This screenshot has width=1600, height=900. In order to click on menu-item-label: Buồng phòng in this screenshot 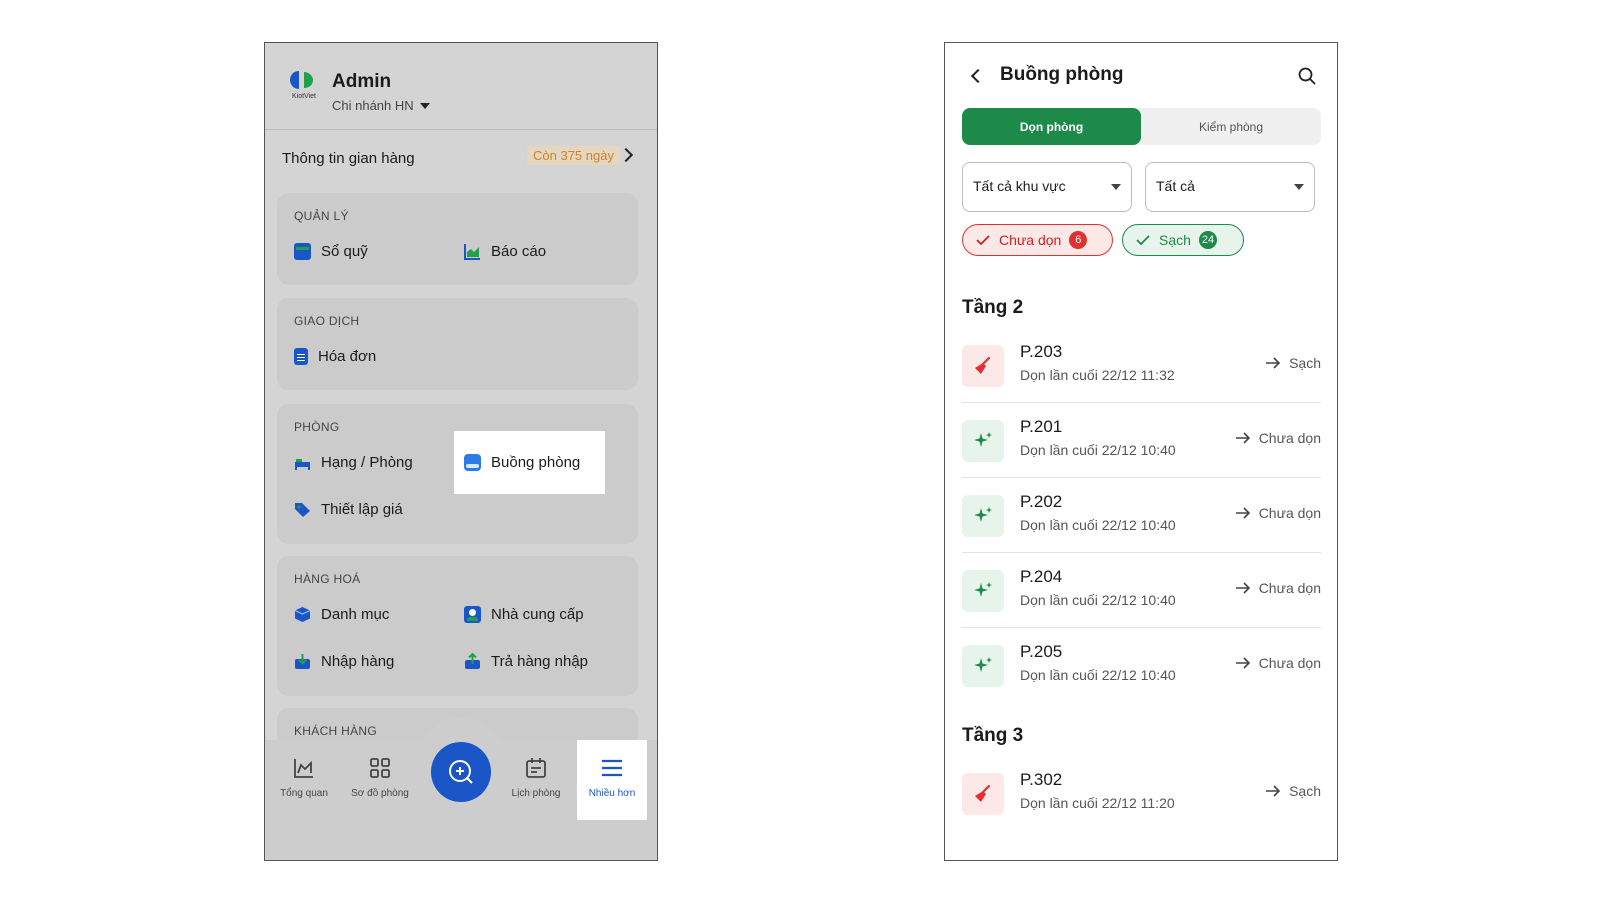, I will do `click(536, 462)`.